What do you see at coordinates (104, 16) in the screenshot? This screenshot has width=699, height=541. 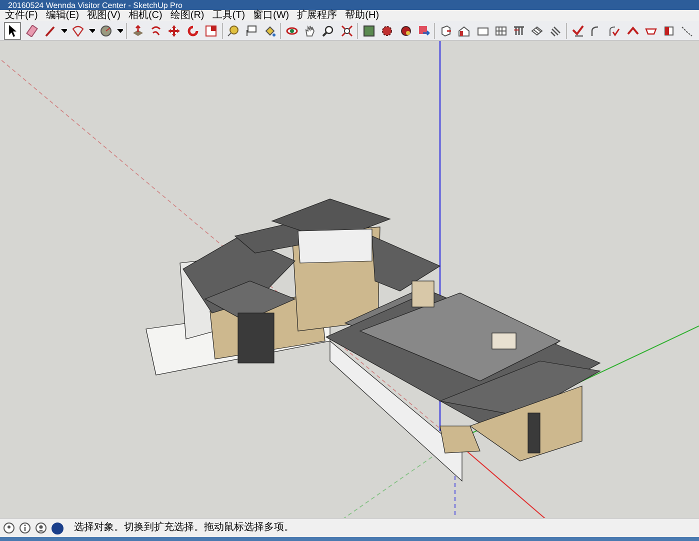 I see `menu-item: 视图(V)` at bounding box center [104, 16].